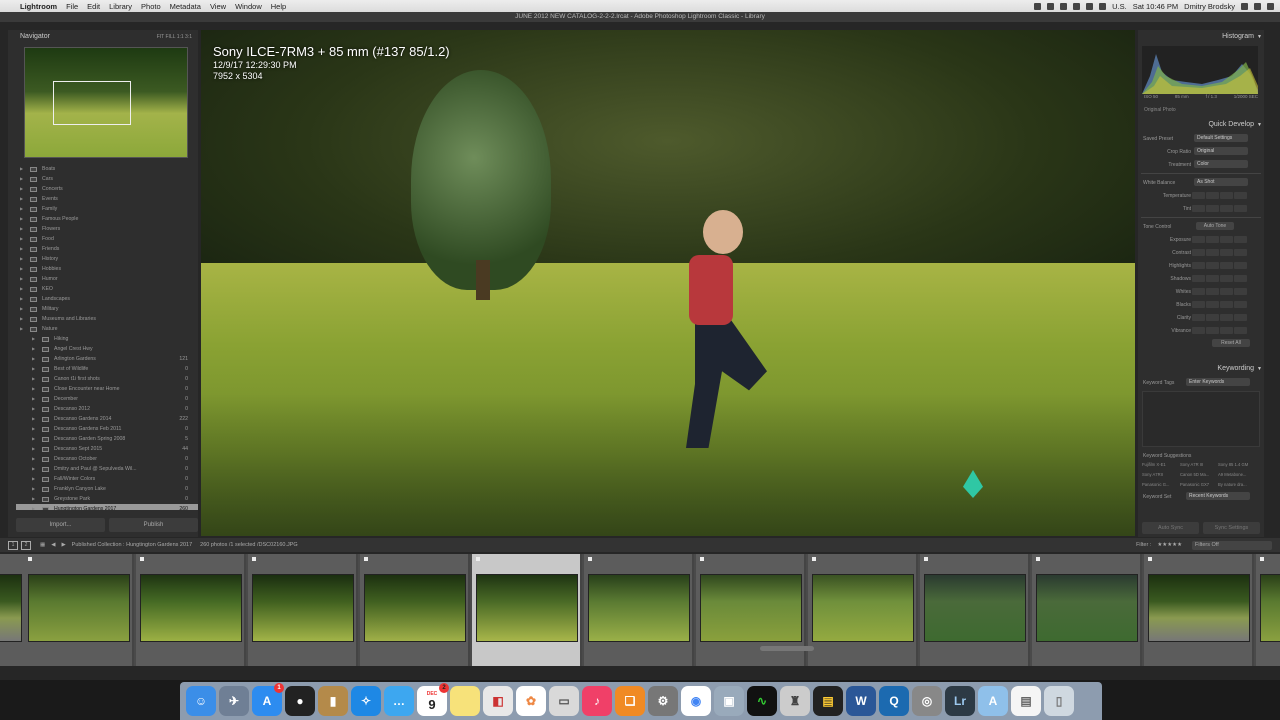  Describe the element at coordinates (300, 701) in the screenshot. I see `color-picker-icon: ●` at that location.